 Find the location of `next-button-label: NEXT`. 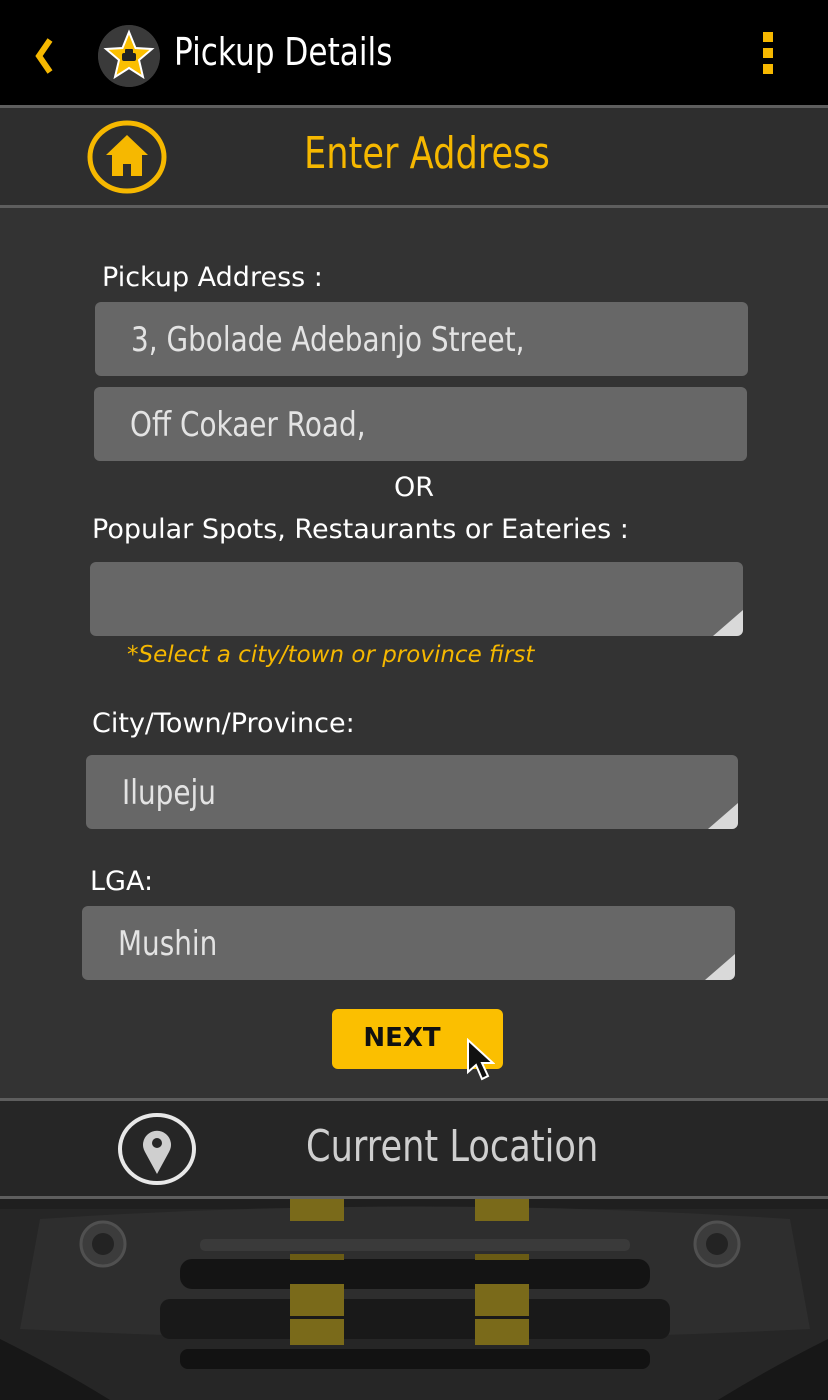

next-button-label: NEXT is located at coordinates (402, 1038).